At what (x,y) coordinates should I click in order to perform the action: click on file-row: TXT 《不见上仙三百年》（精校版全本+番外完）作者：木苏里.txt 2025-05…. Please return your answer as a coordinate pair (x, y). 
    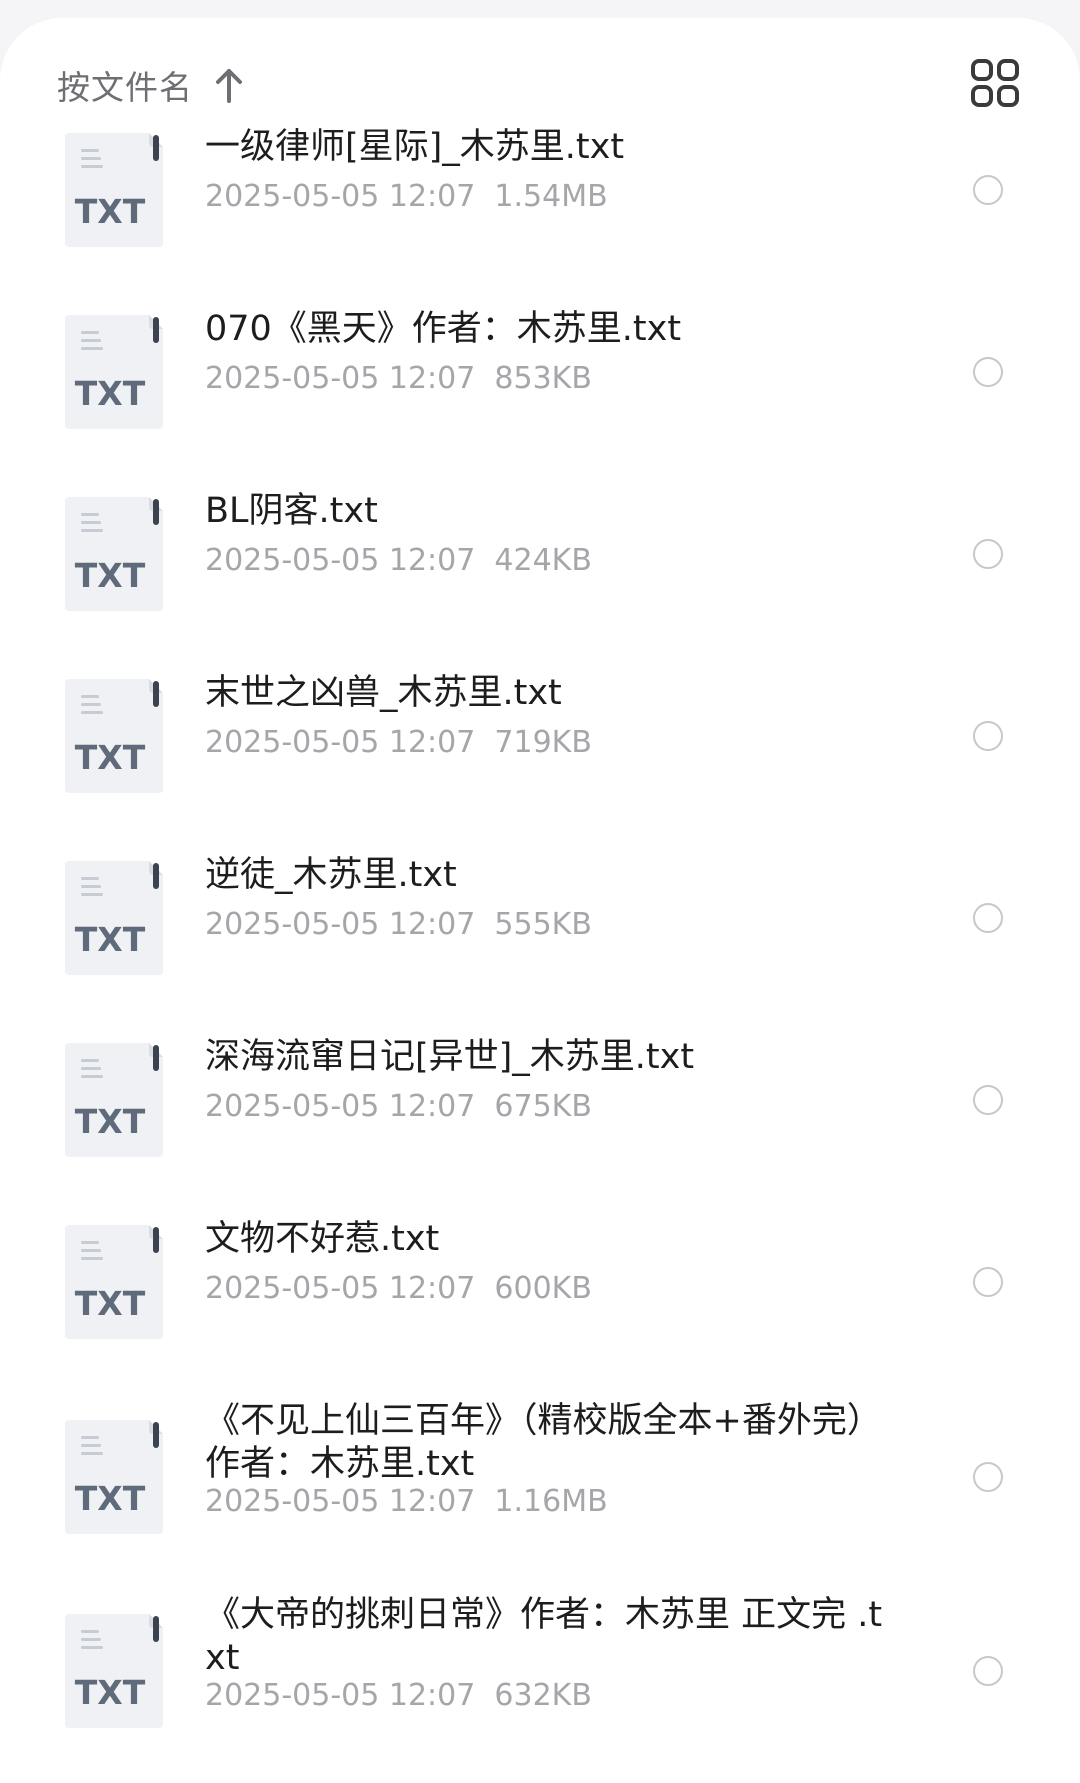
    Looking at the image, I should click on (540, 1493).